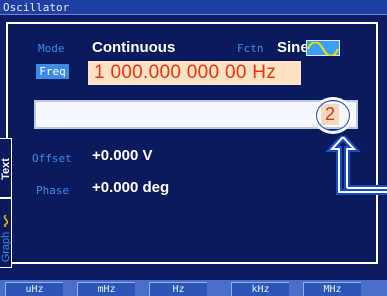 This screenshot has height=296, width=387. I want to click on tab-graph: Graph, so click(6, 233).